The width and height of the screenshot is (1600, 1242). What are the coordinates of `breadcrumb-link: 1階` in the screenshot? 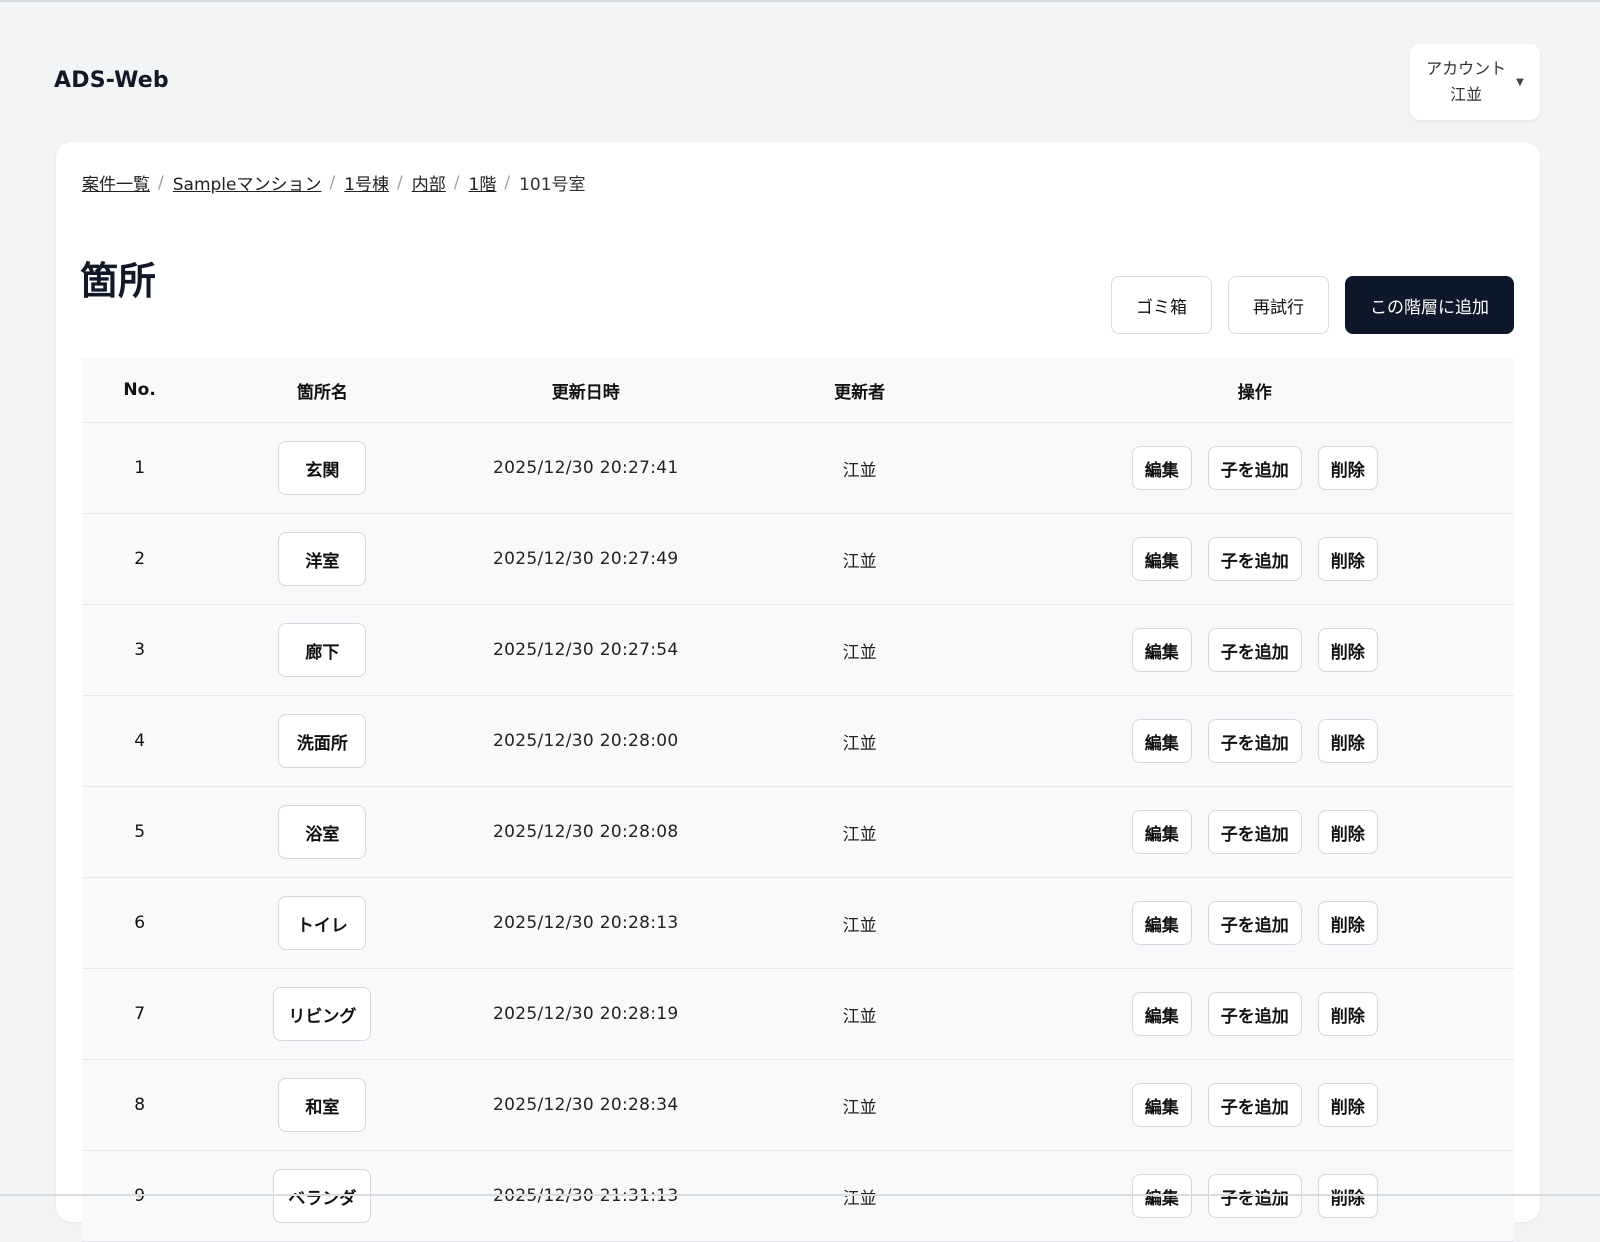 It's located at (483, 182).